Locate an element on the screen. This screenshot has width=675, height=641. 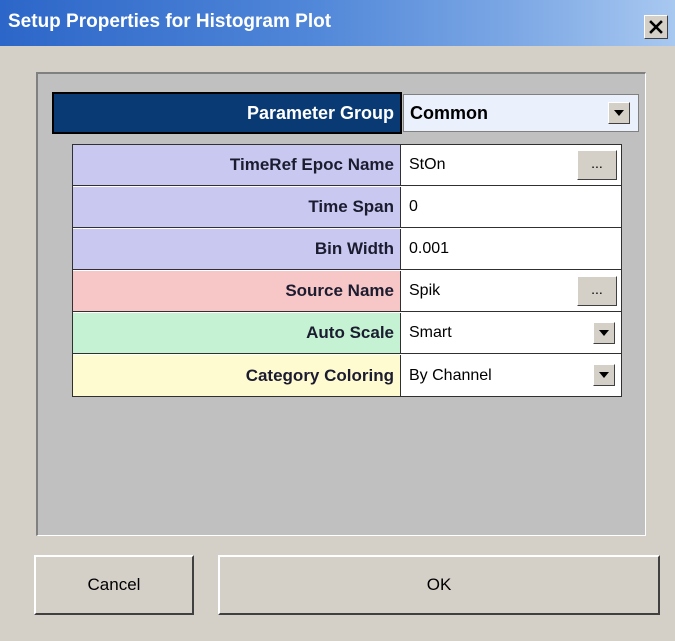
property-row-auto-scale: Auto Scale Smart is located at coordinates (347, 333).